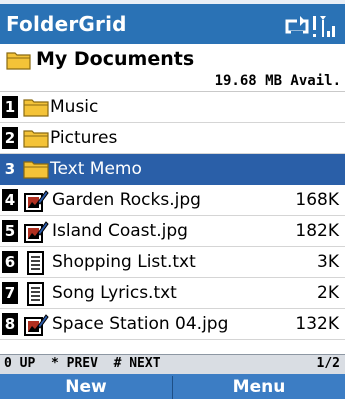 This screenshot has width=345, height=399. Describe the element at coordinates (74, 107) in the screenshot. I see `item-name: Music` at that location.